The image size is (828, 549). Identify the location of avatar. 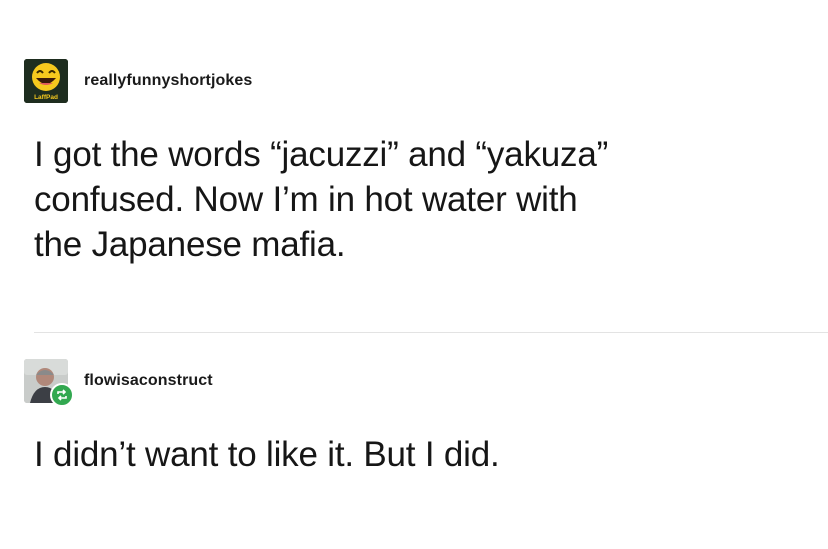
(49, 383).